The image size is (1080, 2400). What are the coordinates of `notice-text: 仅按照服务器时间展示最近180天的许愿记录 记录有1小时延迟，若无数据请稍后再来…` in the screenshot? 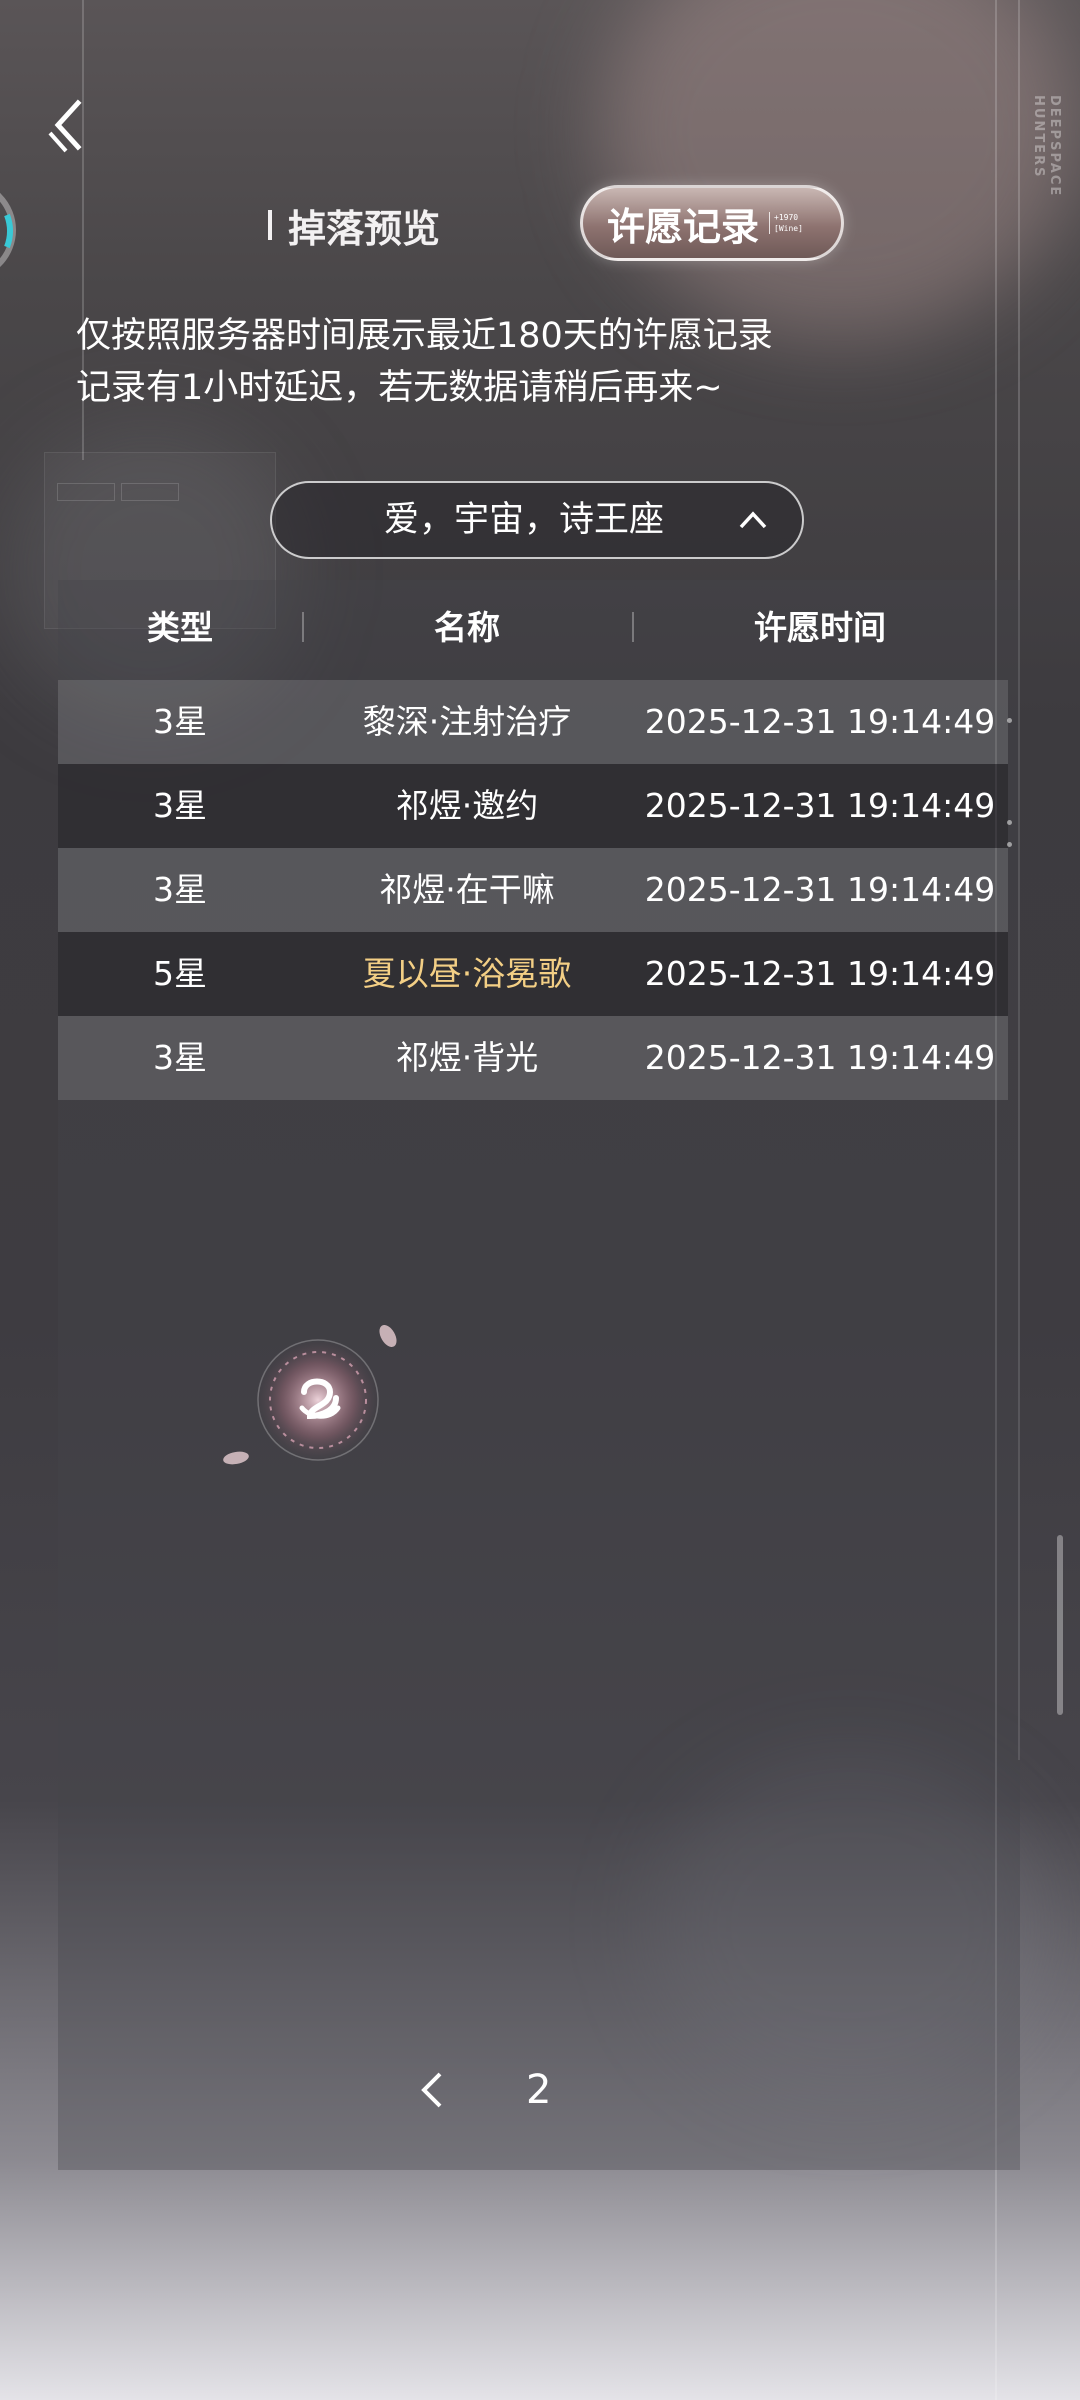 It's located at (516, 362).